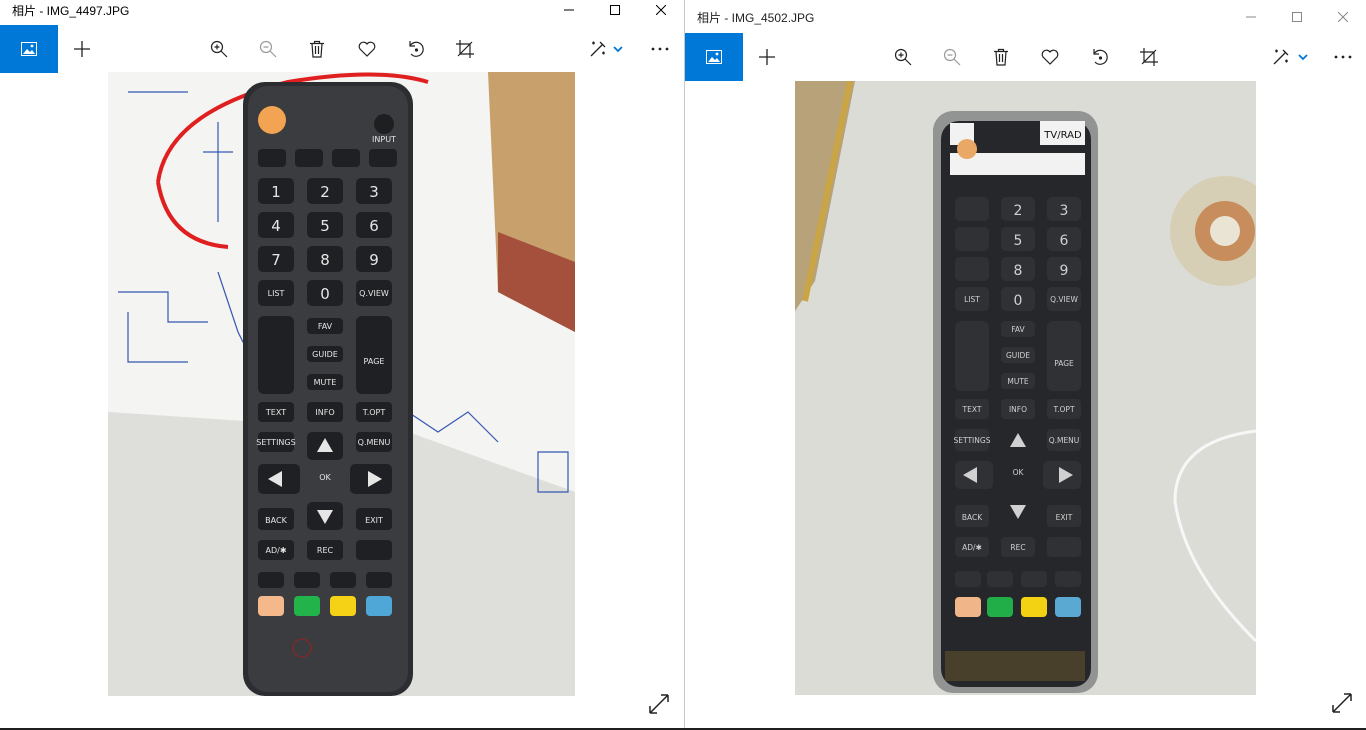 The width and height of the screenshot is (1366, 730). Describe the element at coordinates (1062, 135) in the screenshot. I see `bag-label: TV/RAD` at that location.